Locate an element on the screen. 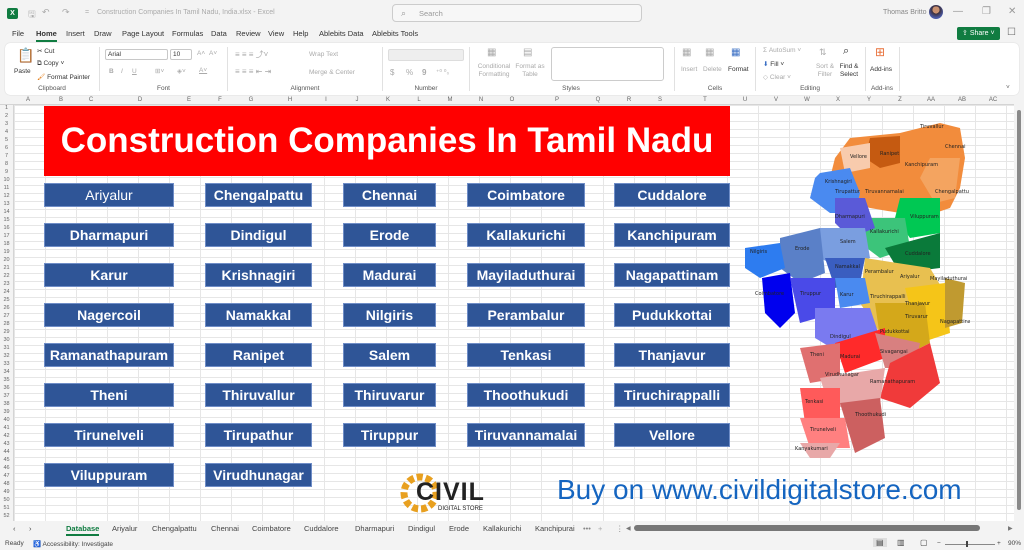  district-button-ramanathapuram: Ramanathapuram is located at coordinates (109, 355).